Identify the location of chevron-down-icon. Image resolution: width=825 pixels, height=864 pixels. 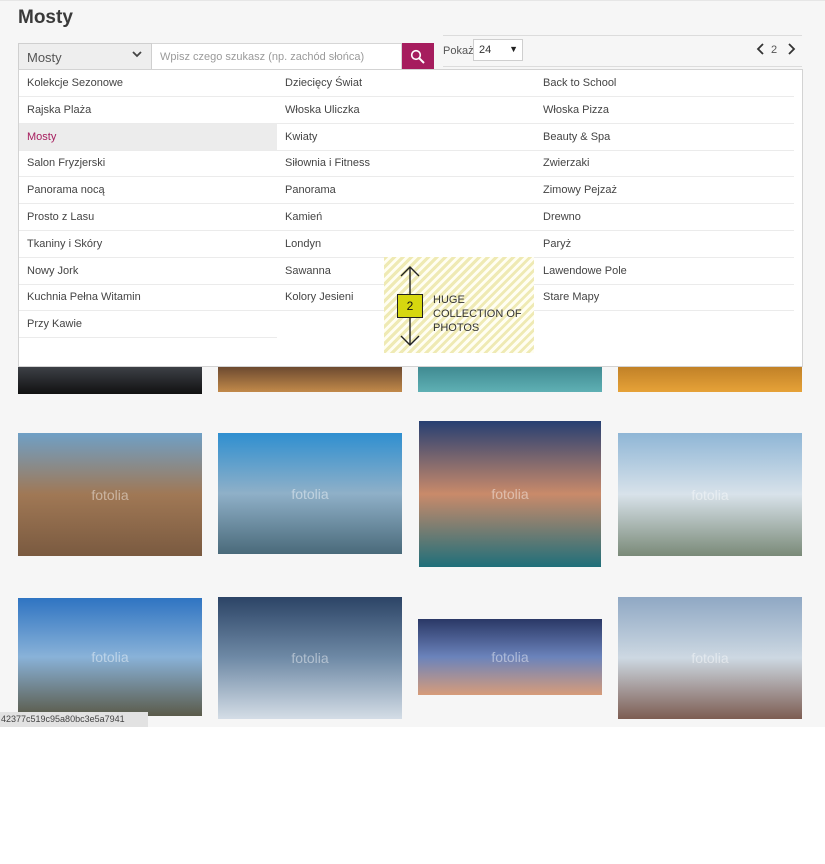
(137, 54).